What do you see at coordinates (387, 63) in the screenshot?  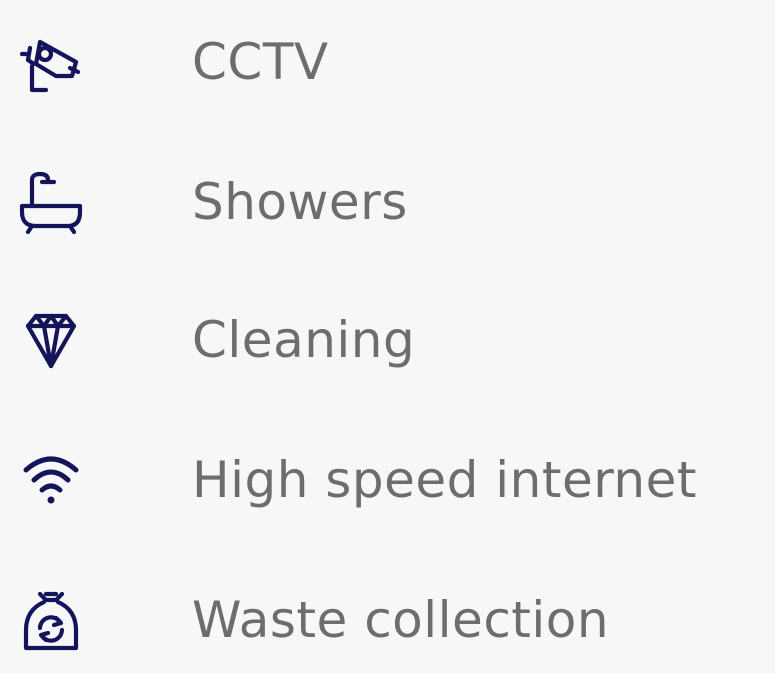 I see `amenity-item-cctv: CCTV` at bounding box center [387, 63].